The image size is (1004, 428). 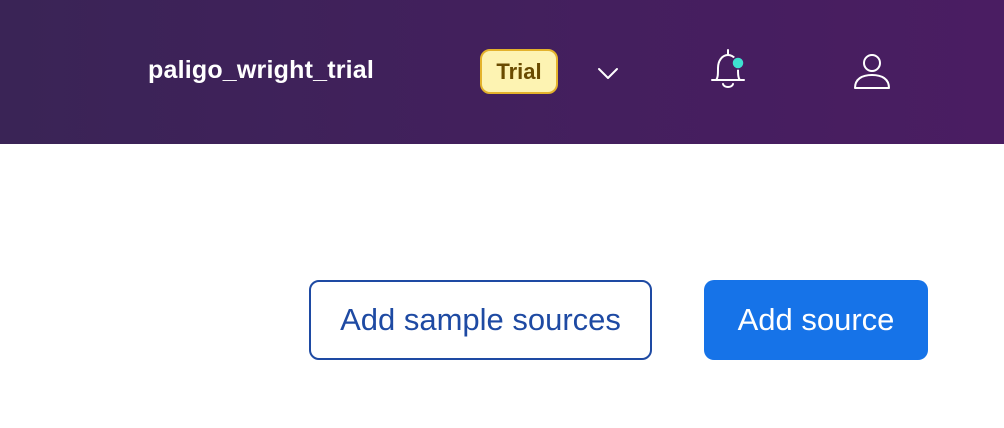 I want to click on add-sample-sources-button: Add sample sources, so click(x=480, y=320).